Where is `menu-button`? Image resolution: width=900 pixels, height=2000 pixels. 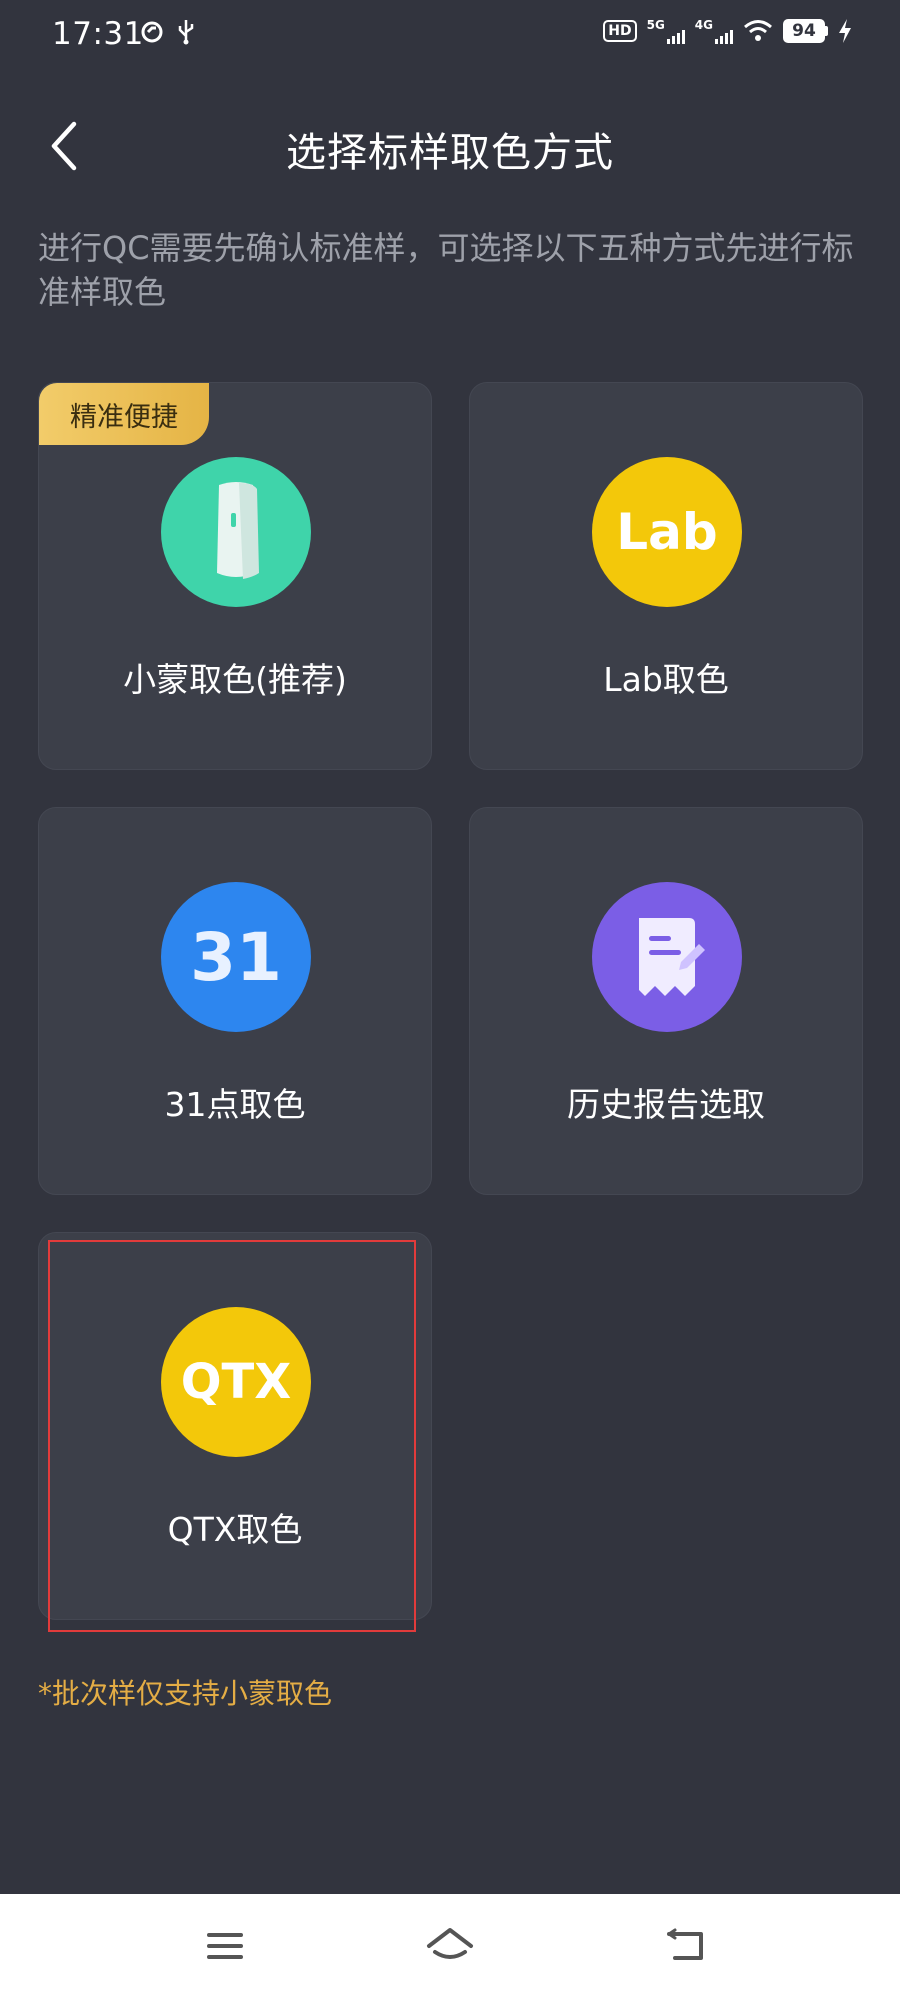 menu-button is located at coordinates (225, 1946).